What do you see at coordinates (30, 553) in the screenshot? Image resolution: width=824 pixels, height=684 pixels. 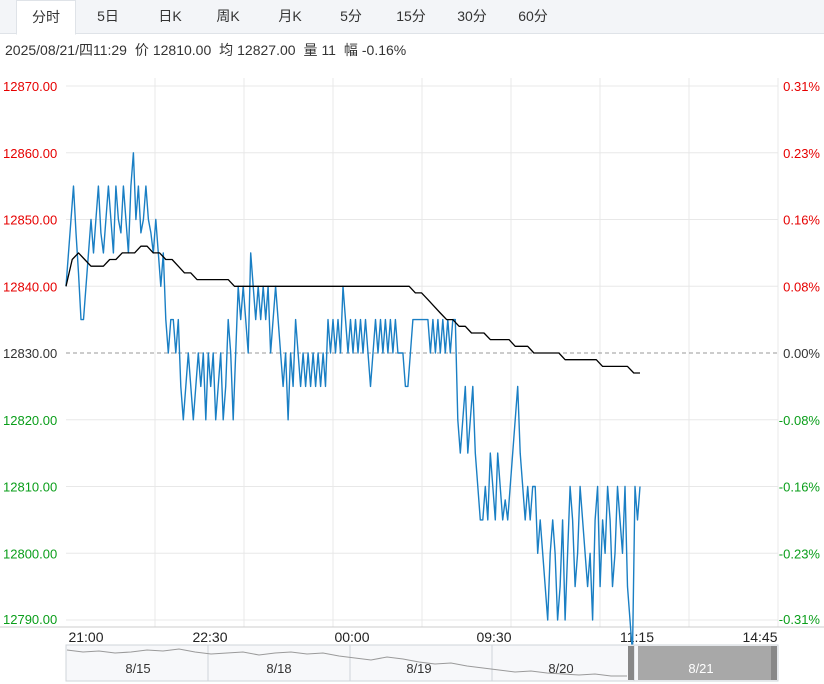 I see `y-axis-tick-label: 12800.00` at bounding box center [30, 553].